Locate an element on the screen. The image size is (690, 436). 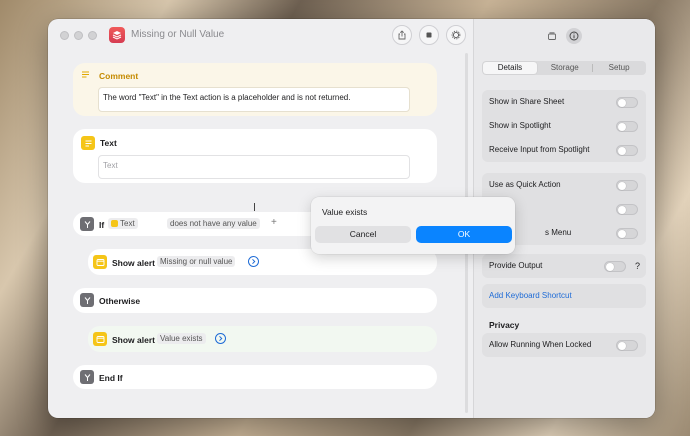
text-action-icon is located at coordinates (88, 143).